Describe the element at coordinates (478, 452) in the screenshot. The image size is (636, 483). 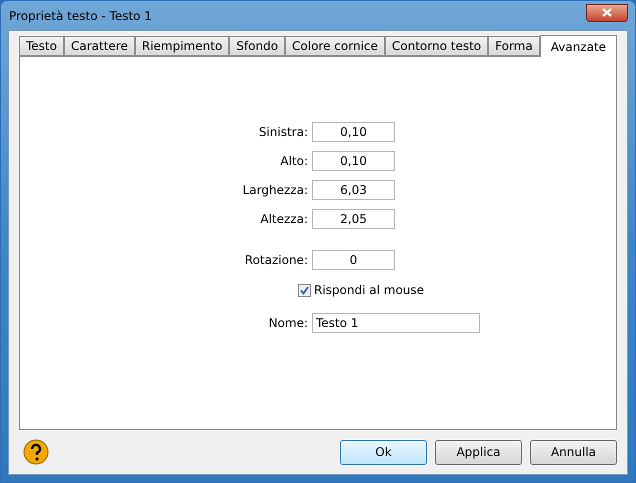
I see `dialog-button: Applica` at that location.